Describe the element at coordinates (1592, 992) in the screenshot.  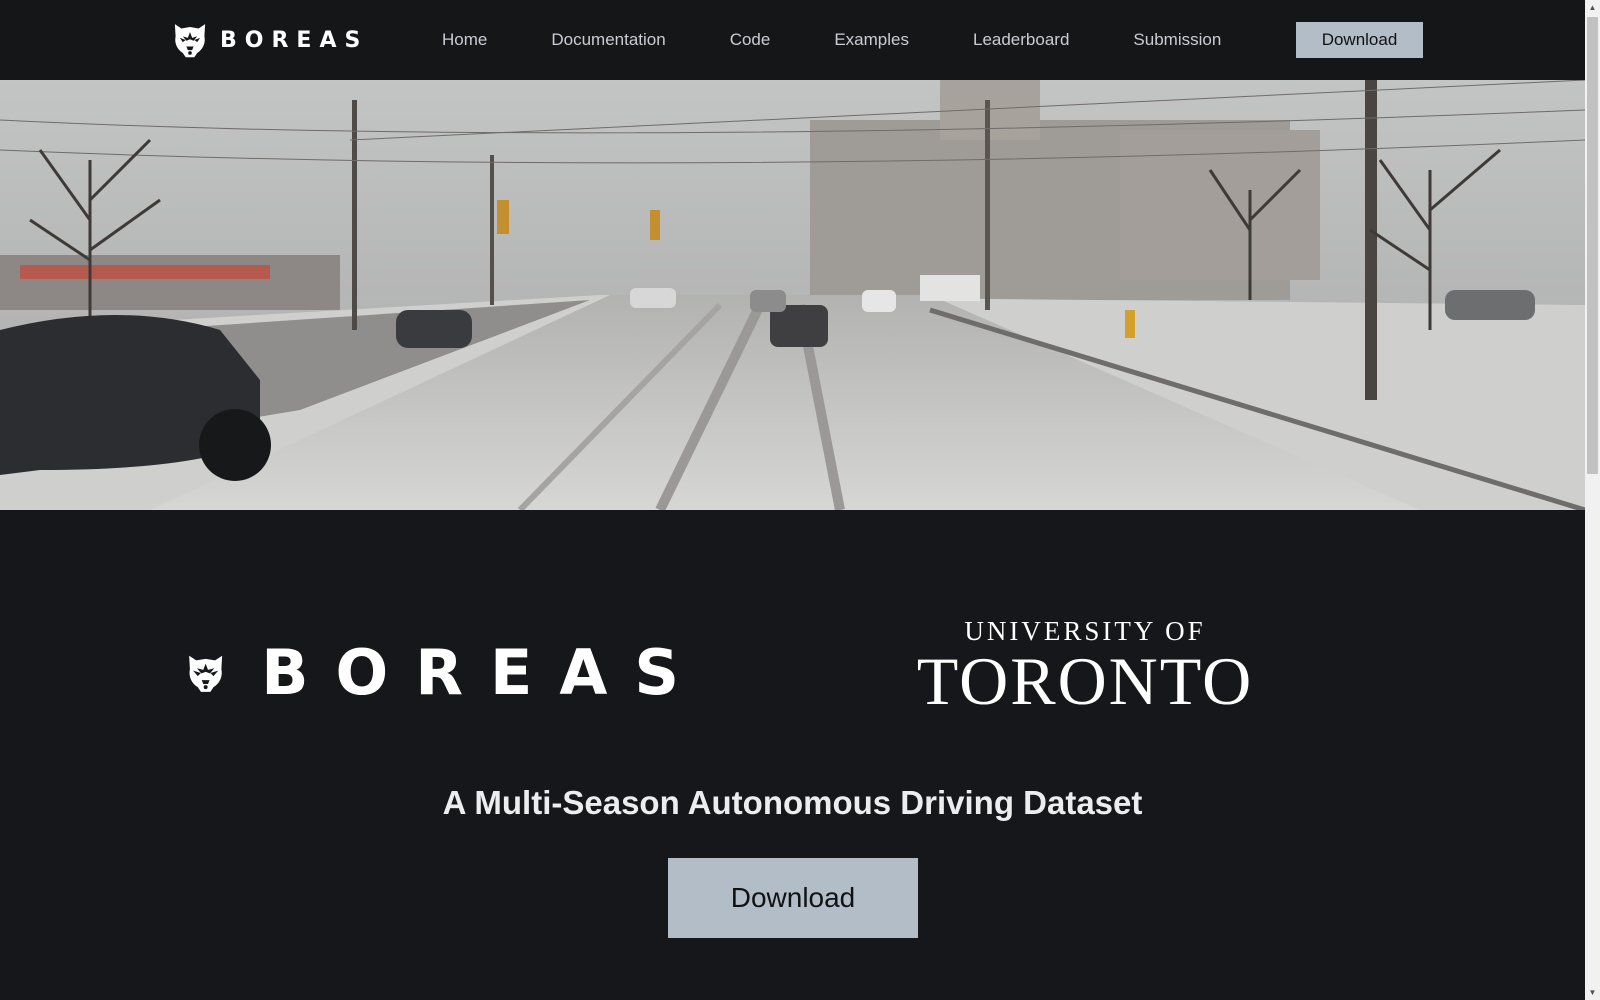
I see `scroll-down-icon: ▼` at that location.